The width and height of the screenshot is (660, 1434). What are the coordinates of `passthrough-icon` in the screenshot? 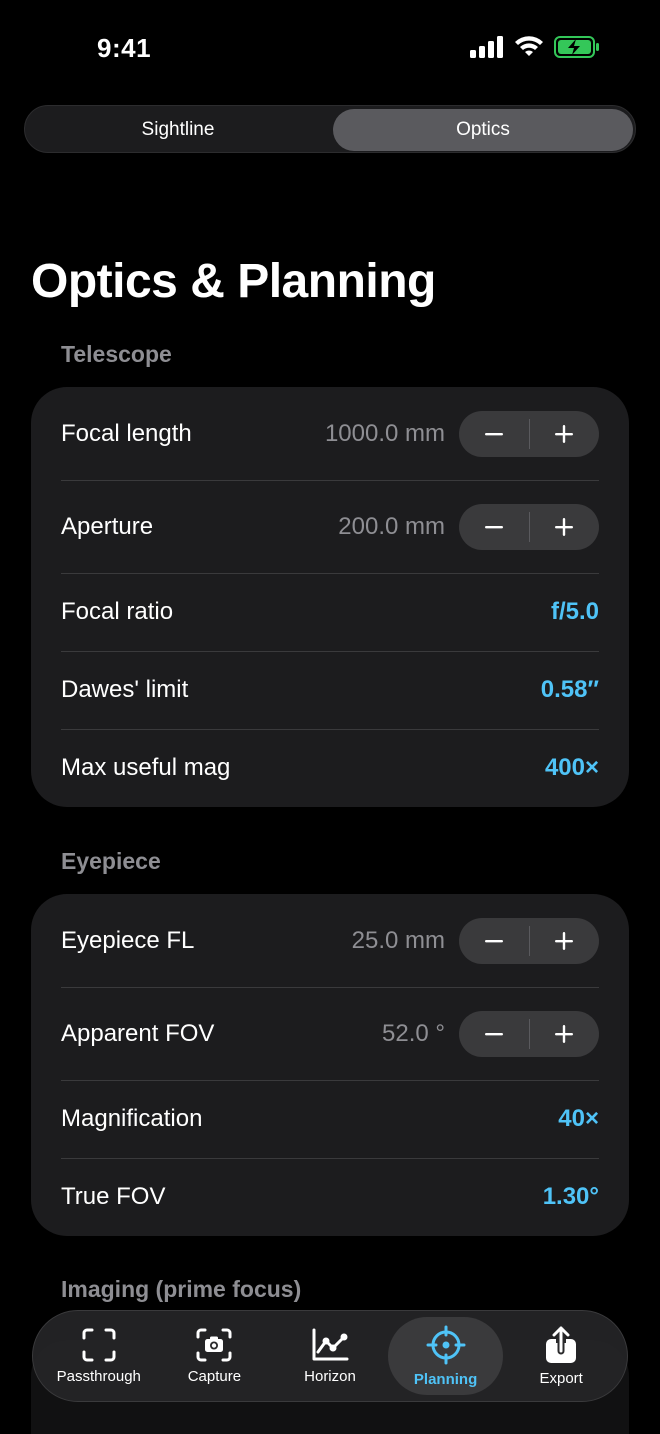 It's located at (99, 1344).